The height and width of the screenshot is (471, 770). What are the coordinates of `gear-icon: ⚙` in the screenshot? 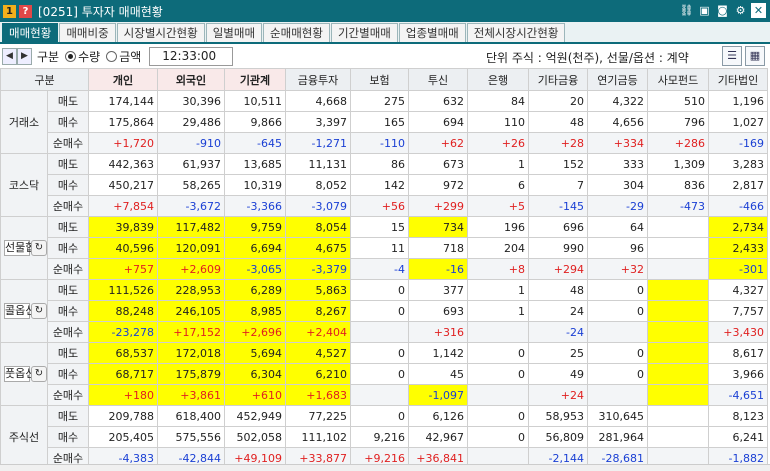 It's located at (740, 10).